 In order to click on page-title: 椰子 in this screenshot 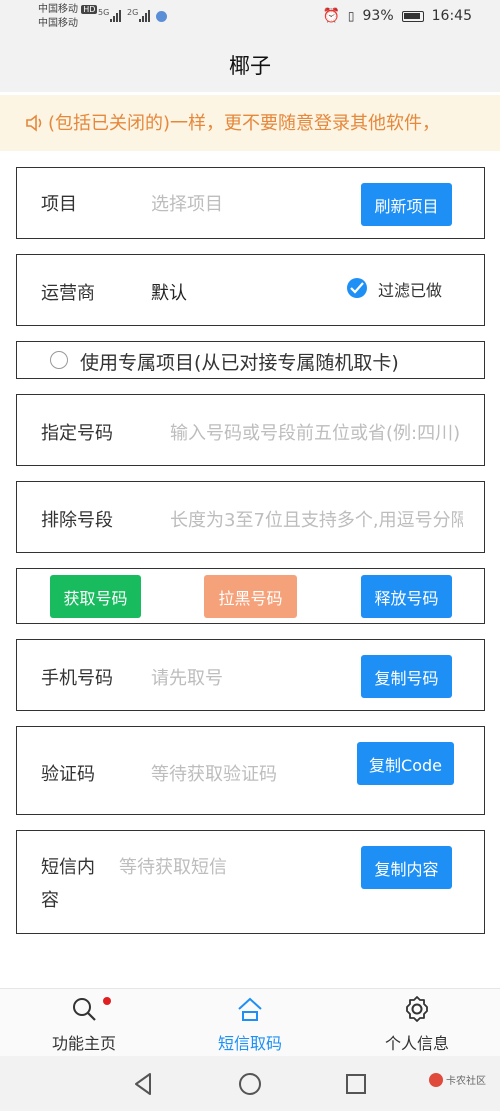, I will do `click(250, 66)`.